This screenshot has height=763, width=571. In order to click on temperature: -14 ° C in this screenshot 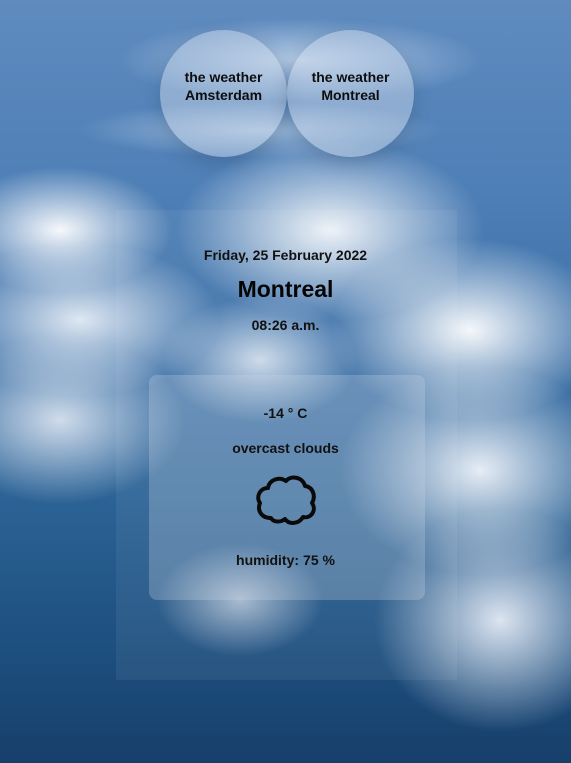, I will do `click(285, 413)`.